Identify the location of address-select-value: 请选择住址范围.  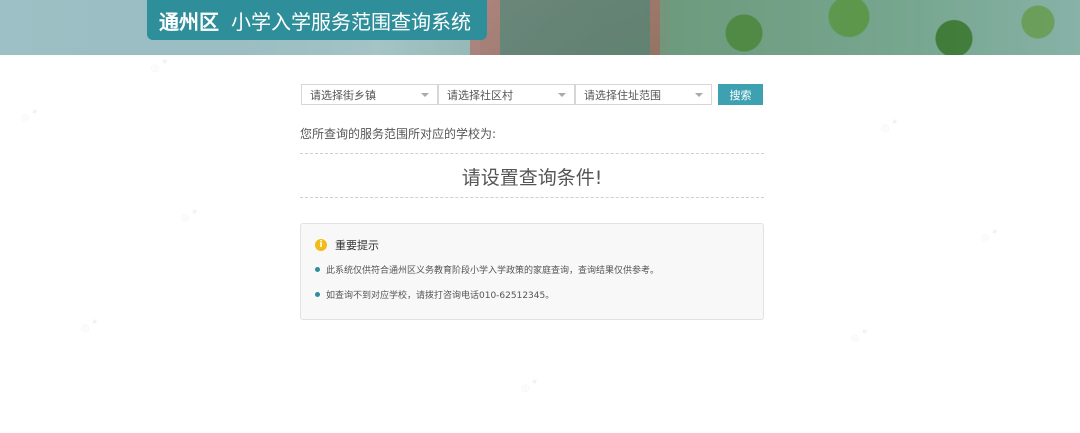
(622, 95).